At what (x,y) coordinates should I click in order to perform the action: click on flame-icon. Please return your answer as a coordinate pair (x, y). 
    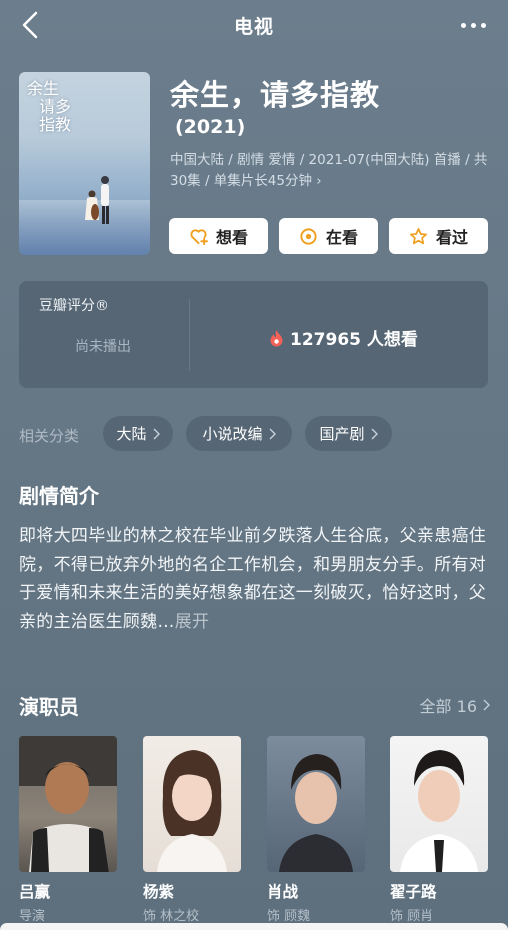
    Looking at the image, I should click on (276, 337).